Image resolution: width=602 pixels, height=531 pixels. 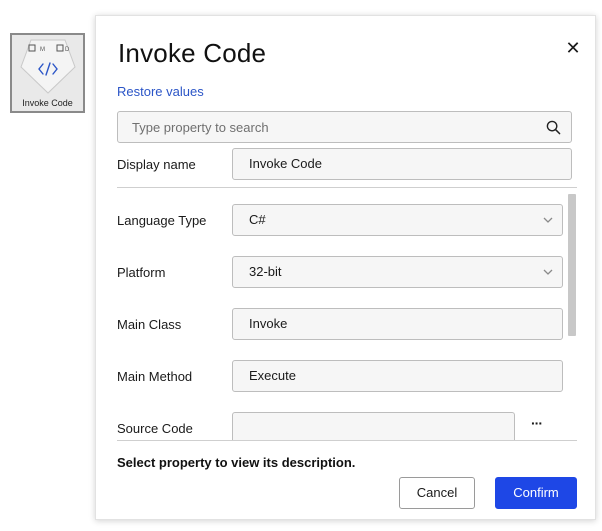 I want to click on confirm-button: Confirm, so click(x=536, y=493).